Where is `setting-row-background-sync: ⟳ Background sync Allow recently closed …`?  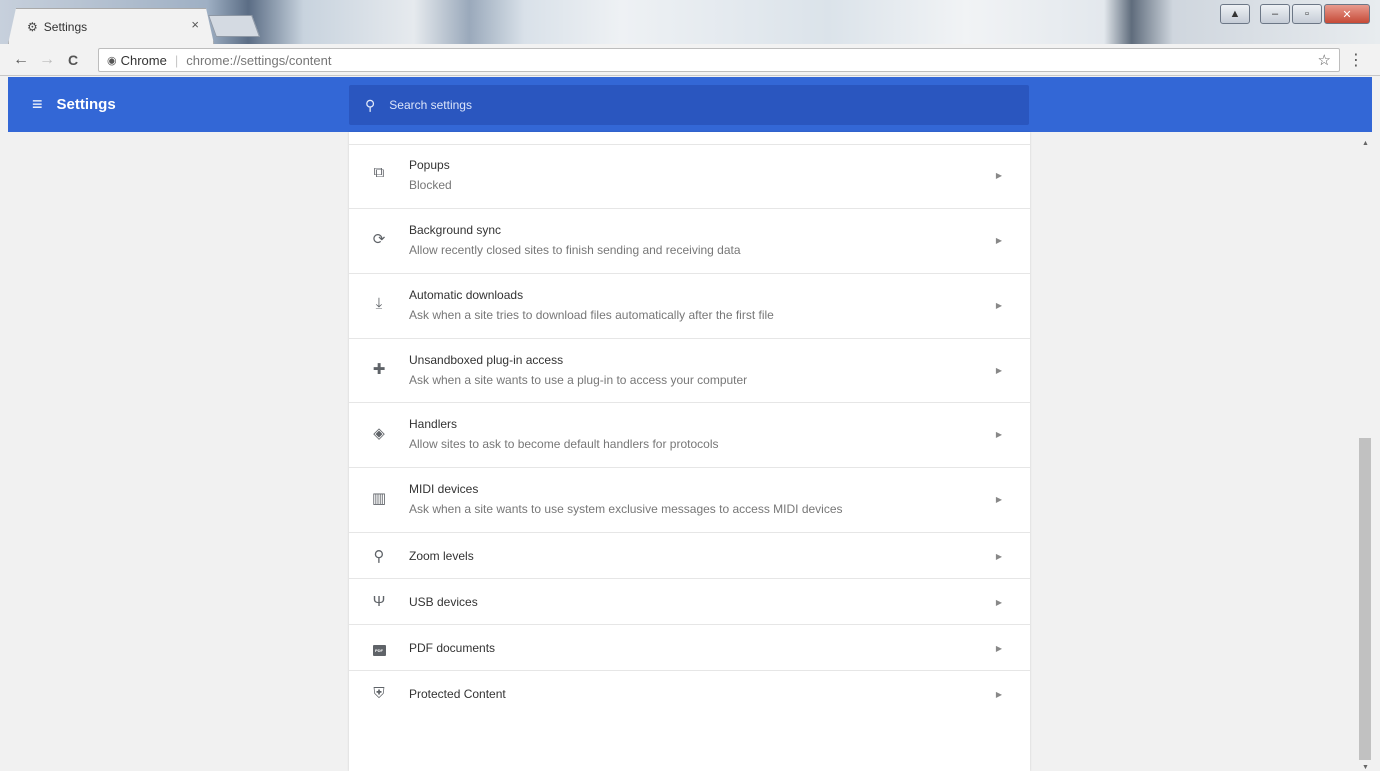 setting-row-background-sync: ⟳ Background sync Allow recently closed … is located at coordinates (689, 241).